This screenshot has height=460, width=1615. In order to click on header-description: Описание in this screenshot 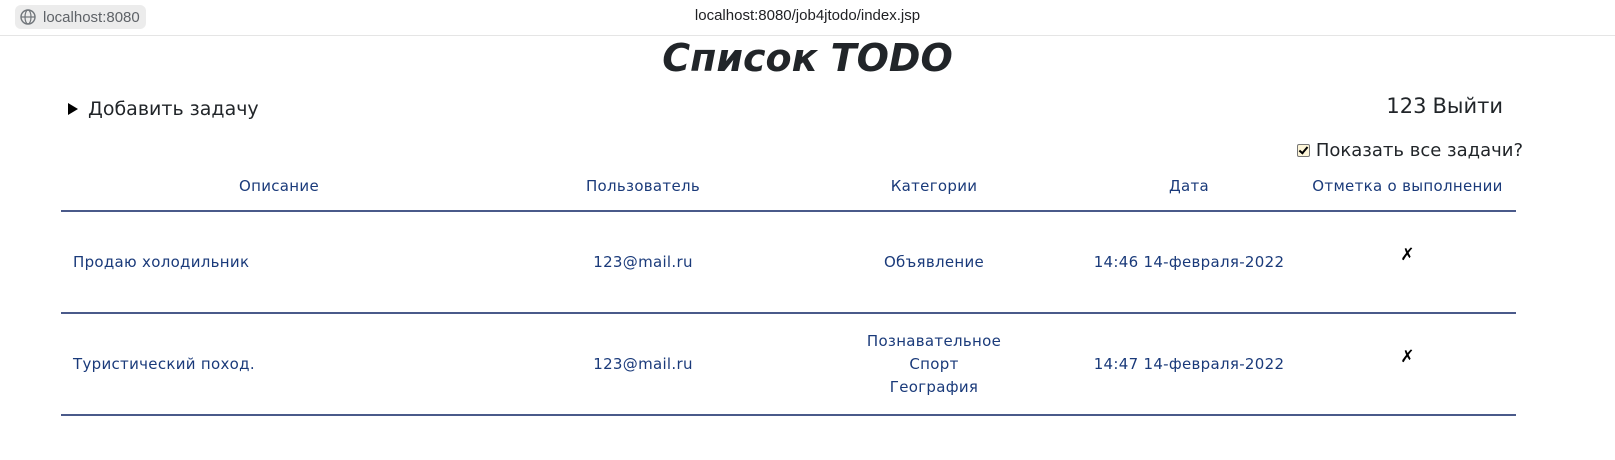, I will do `click(279, 187)`.